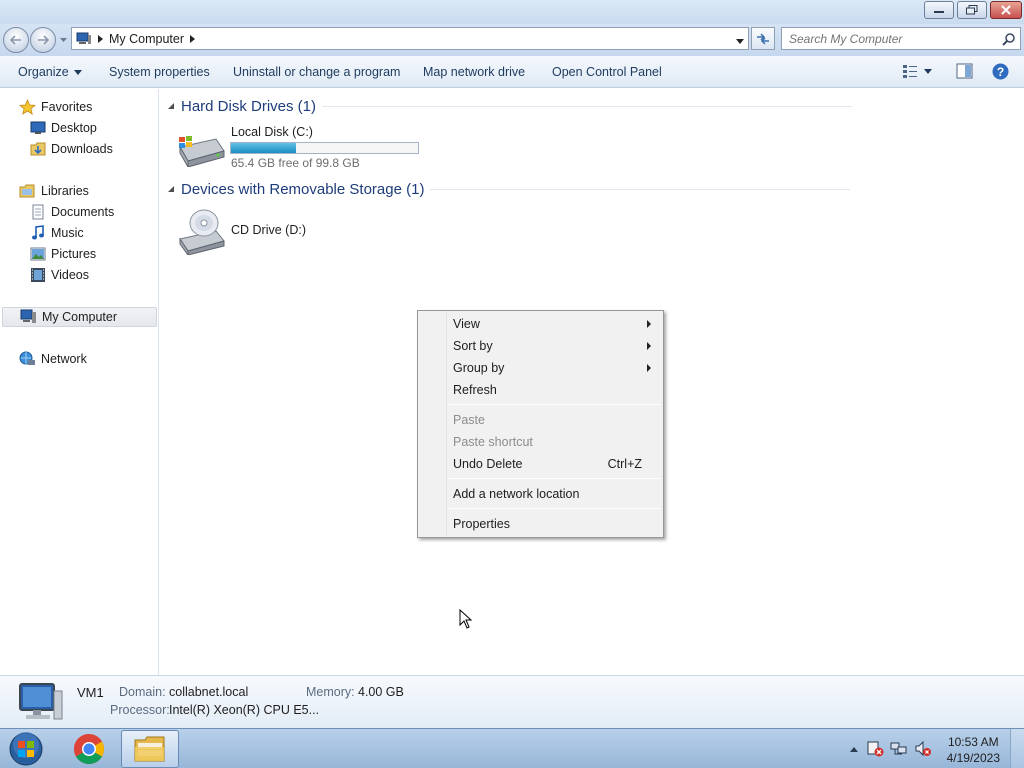 This screenshot has height=768, width=1024. I want to click on restore-icon, so click(972, 10).